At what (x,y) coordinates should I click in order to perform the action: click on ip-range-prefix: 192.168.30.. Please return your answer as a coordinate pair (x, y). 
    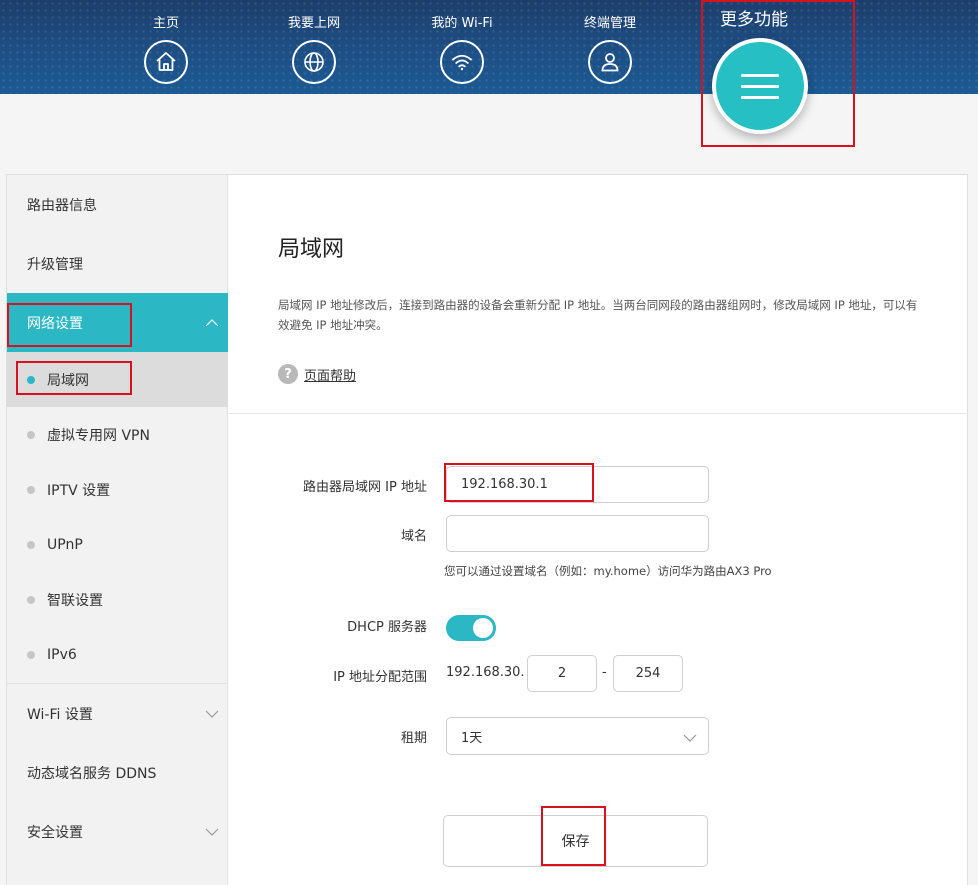
    Looking at the image, I should click on (485, 672).